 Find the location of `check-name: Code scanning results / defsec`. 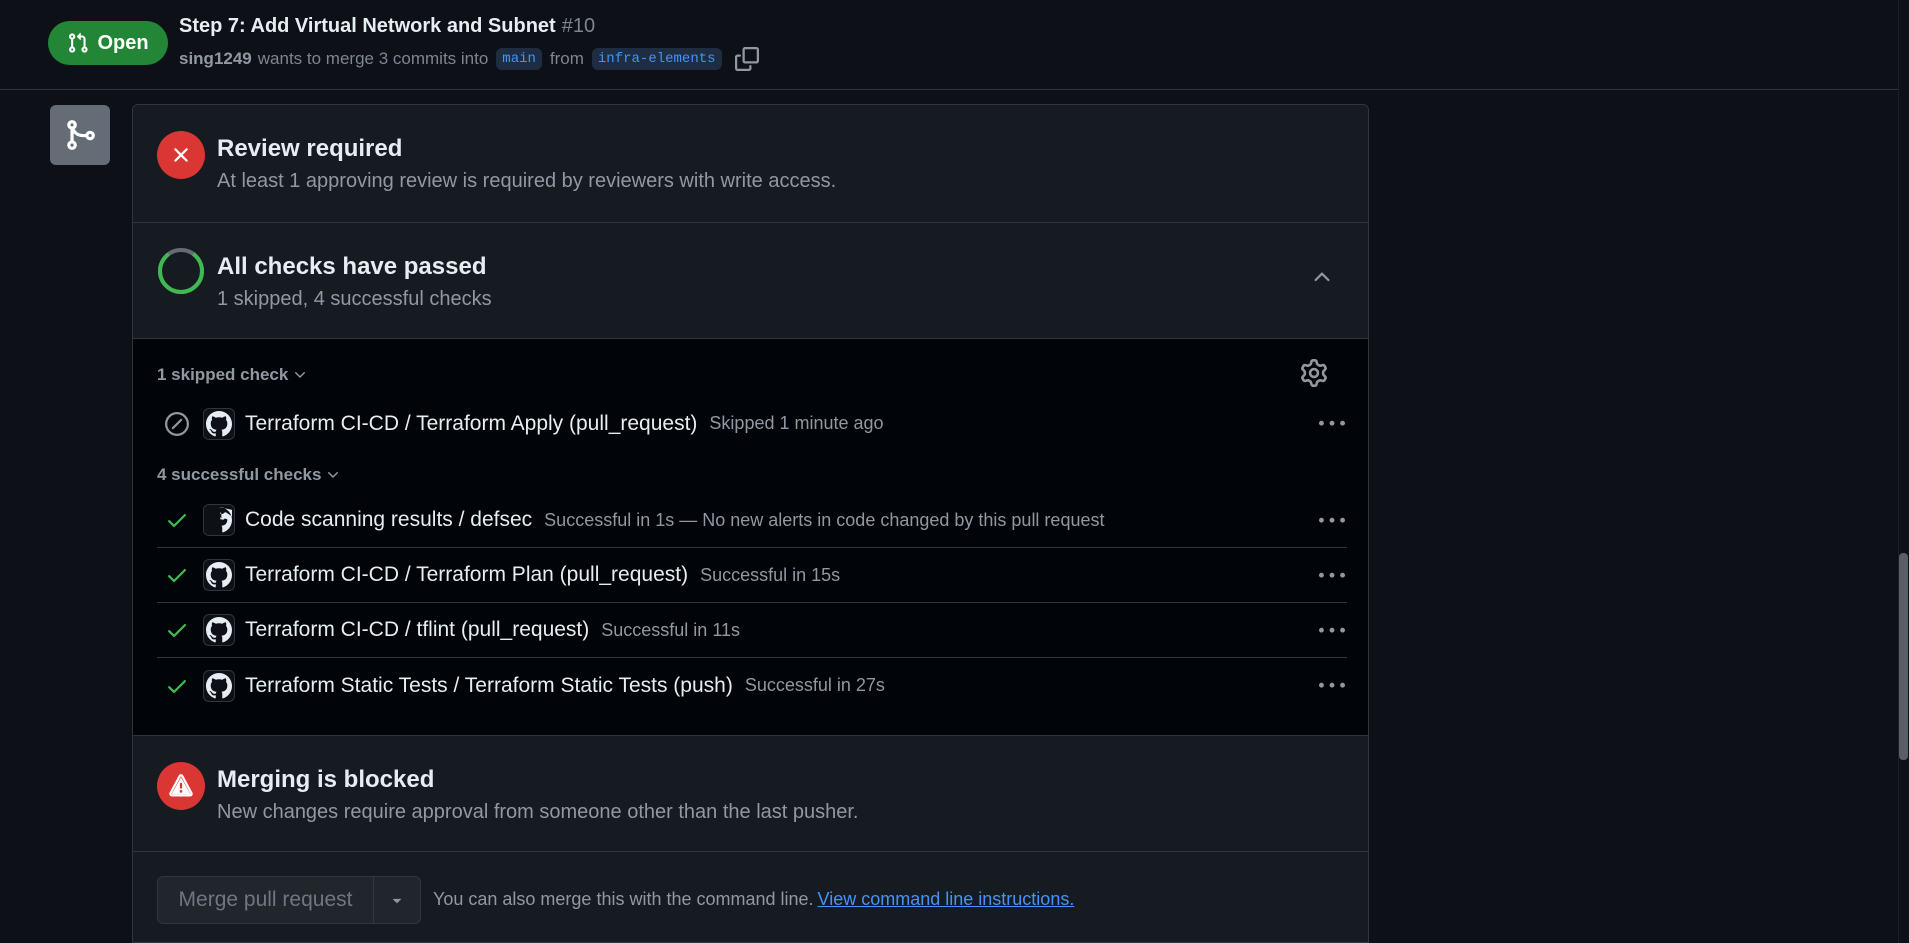

check-name: Code scanning results / defsec is located at coordinates (388, 520).